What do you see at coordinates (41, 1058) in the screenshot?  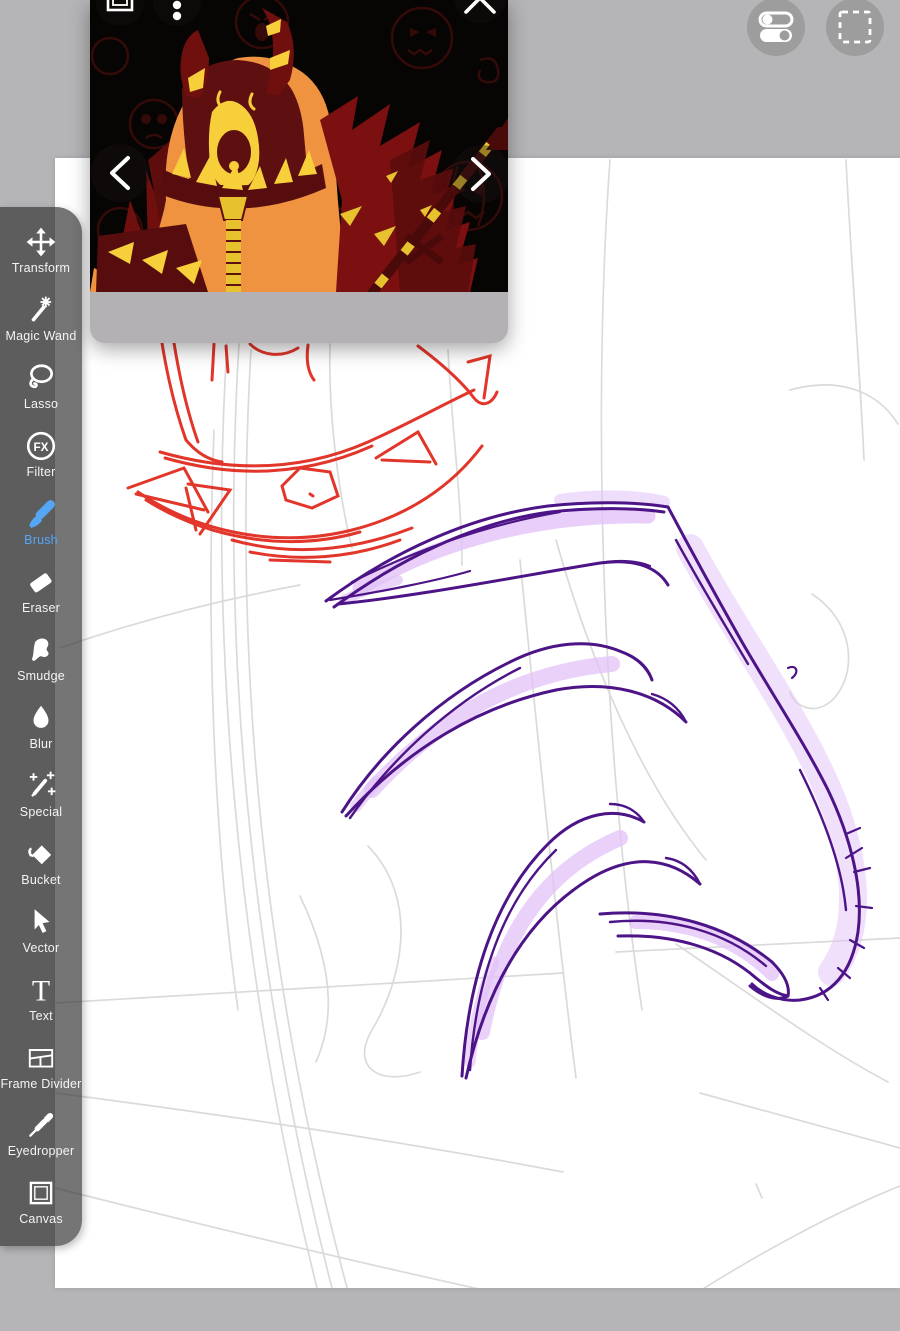 I see `frame-divider-icon` at bounding box center [41, 1058].